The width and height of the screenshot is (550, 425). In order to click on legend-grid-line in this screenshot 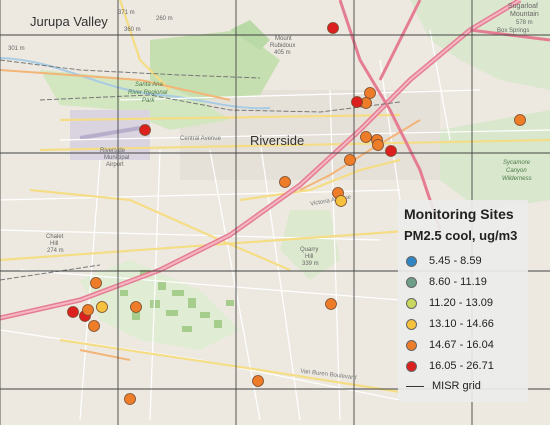, I will do `click(415, 386)`.